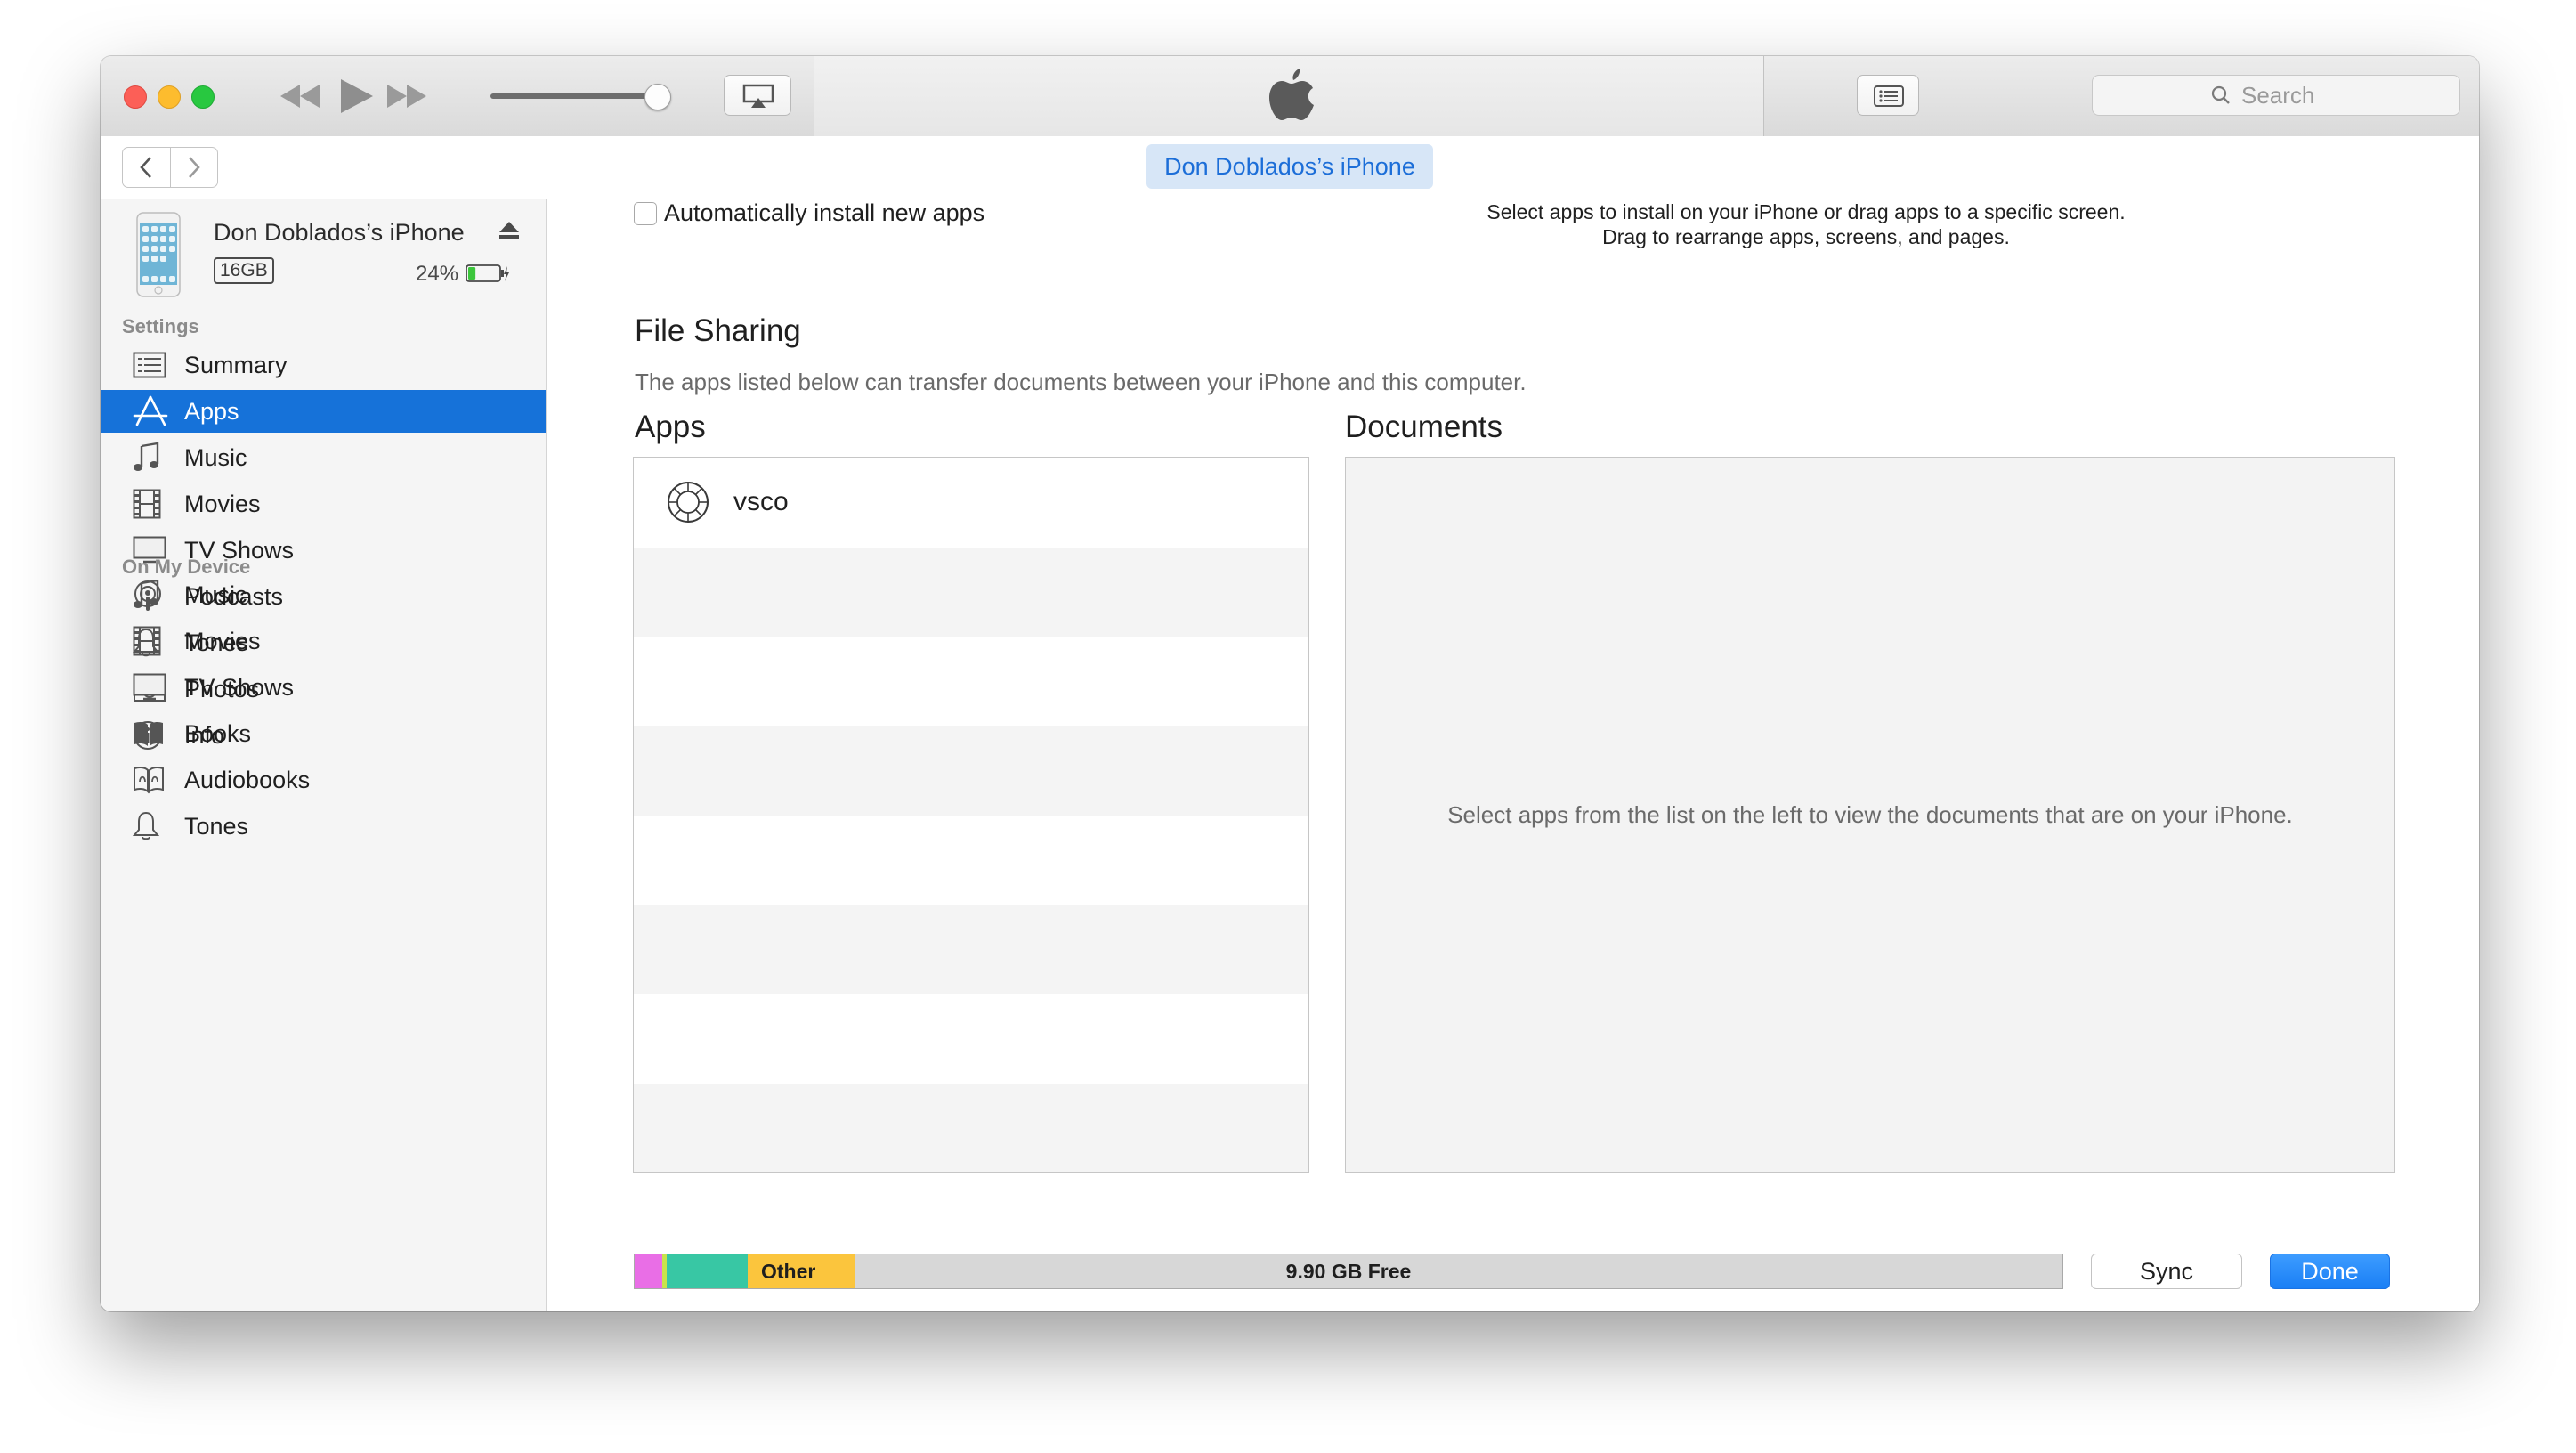 Image resolution: width=2576 pixels, height=1453 pixels. Describe the element at coordinates (438, 274) in the screenshot. I see `battery-percentage: 24%` at that location.